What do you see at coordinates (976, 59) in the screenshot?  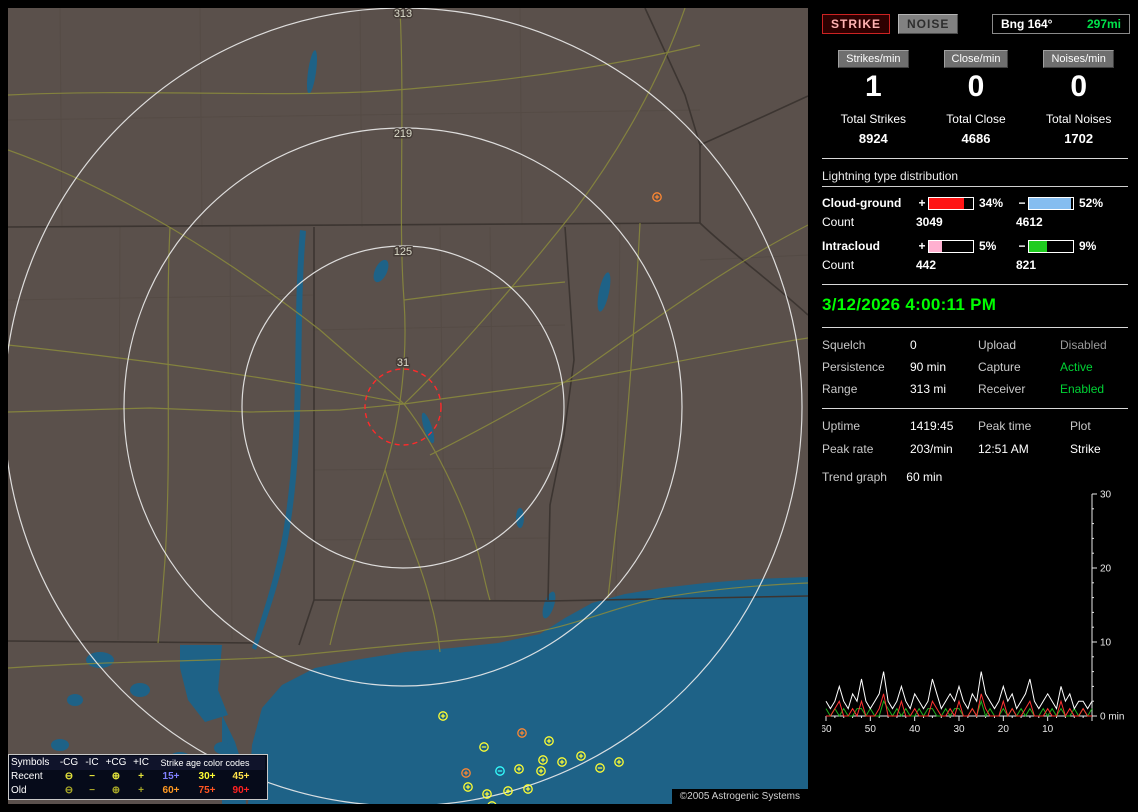 I see `close-per-min-button: Close/min` at bounding box center [976, 59].